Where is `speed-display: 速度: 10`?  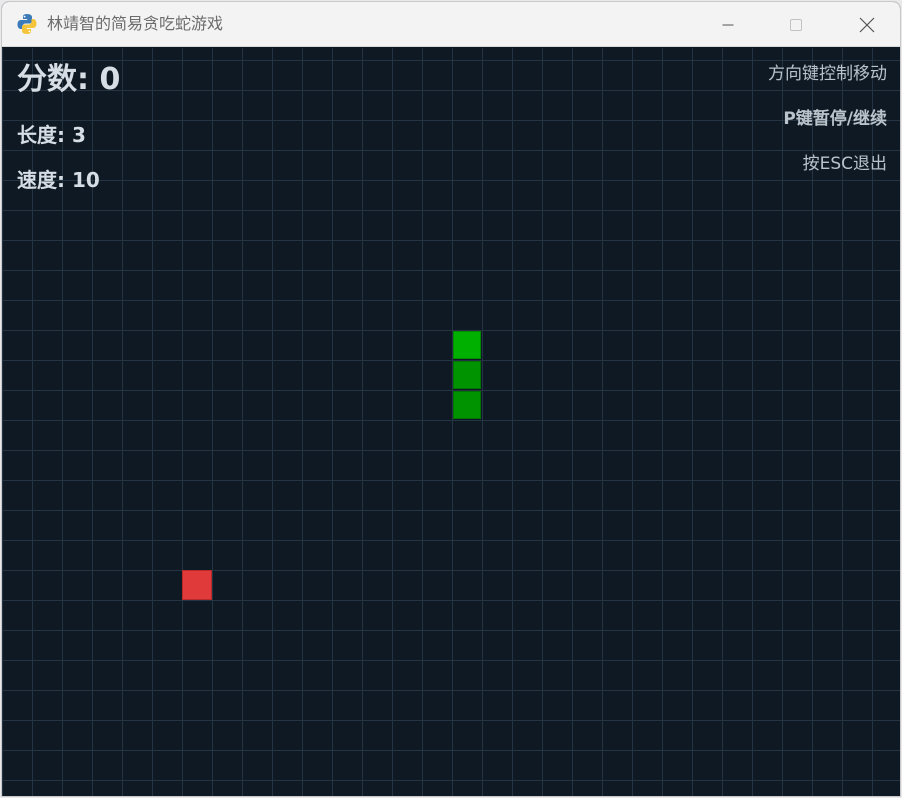 speed-display: 速度: 10 is located at coordinates (58, 180).